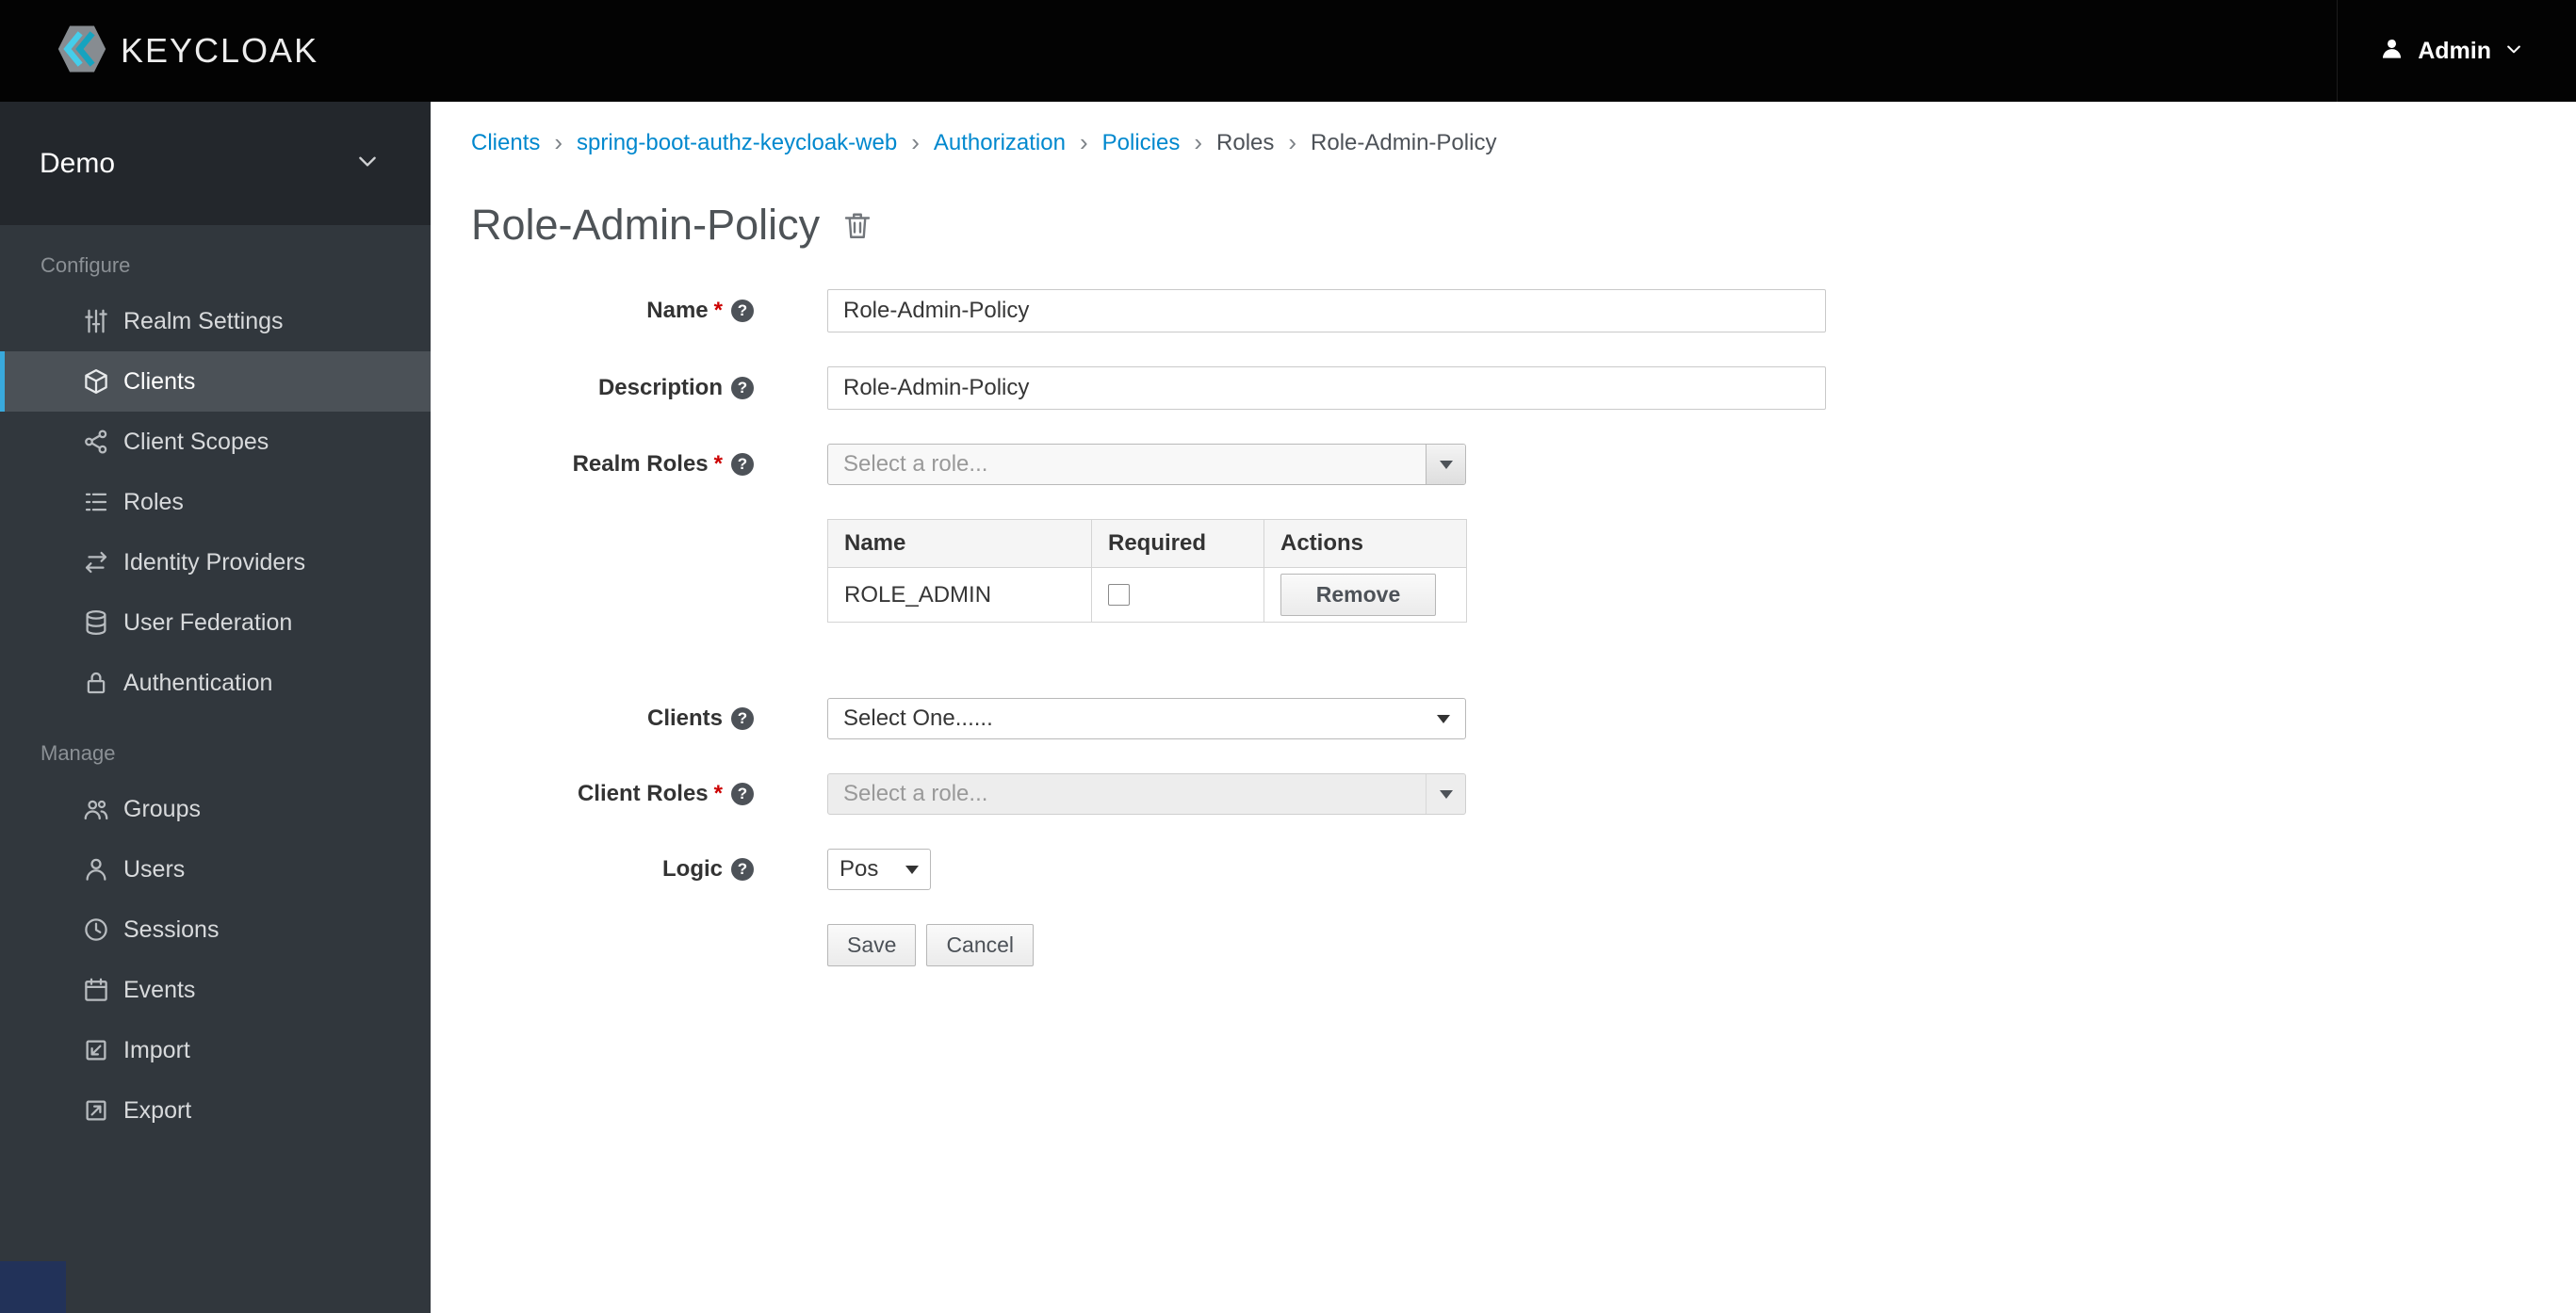 The image size is (2576, 1313). I want to click on user-menu: Admin, so click(2430, 51).